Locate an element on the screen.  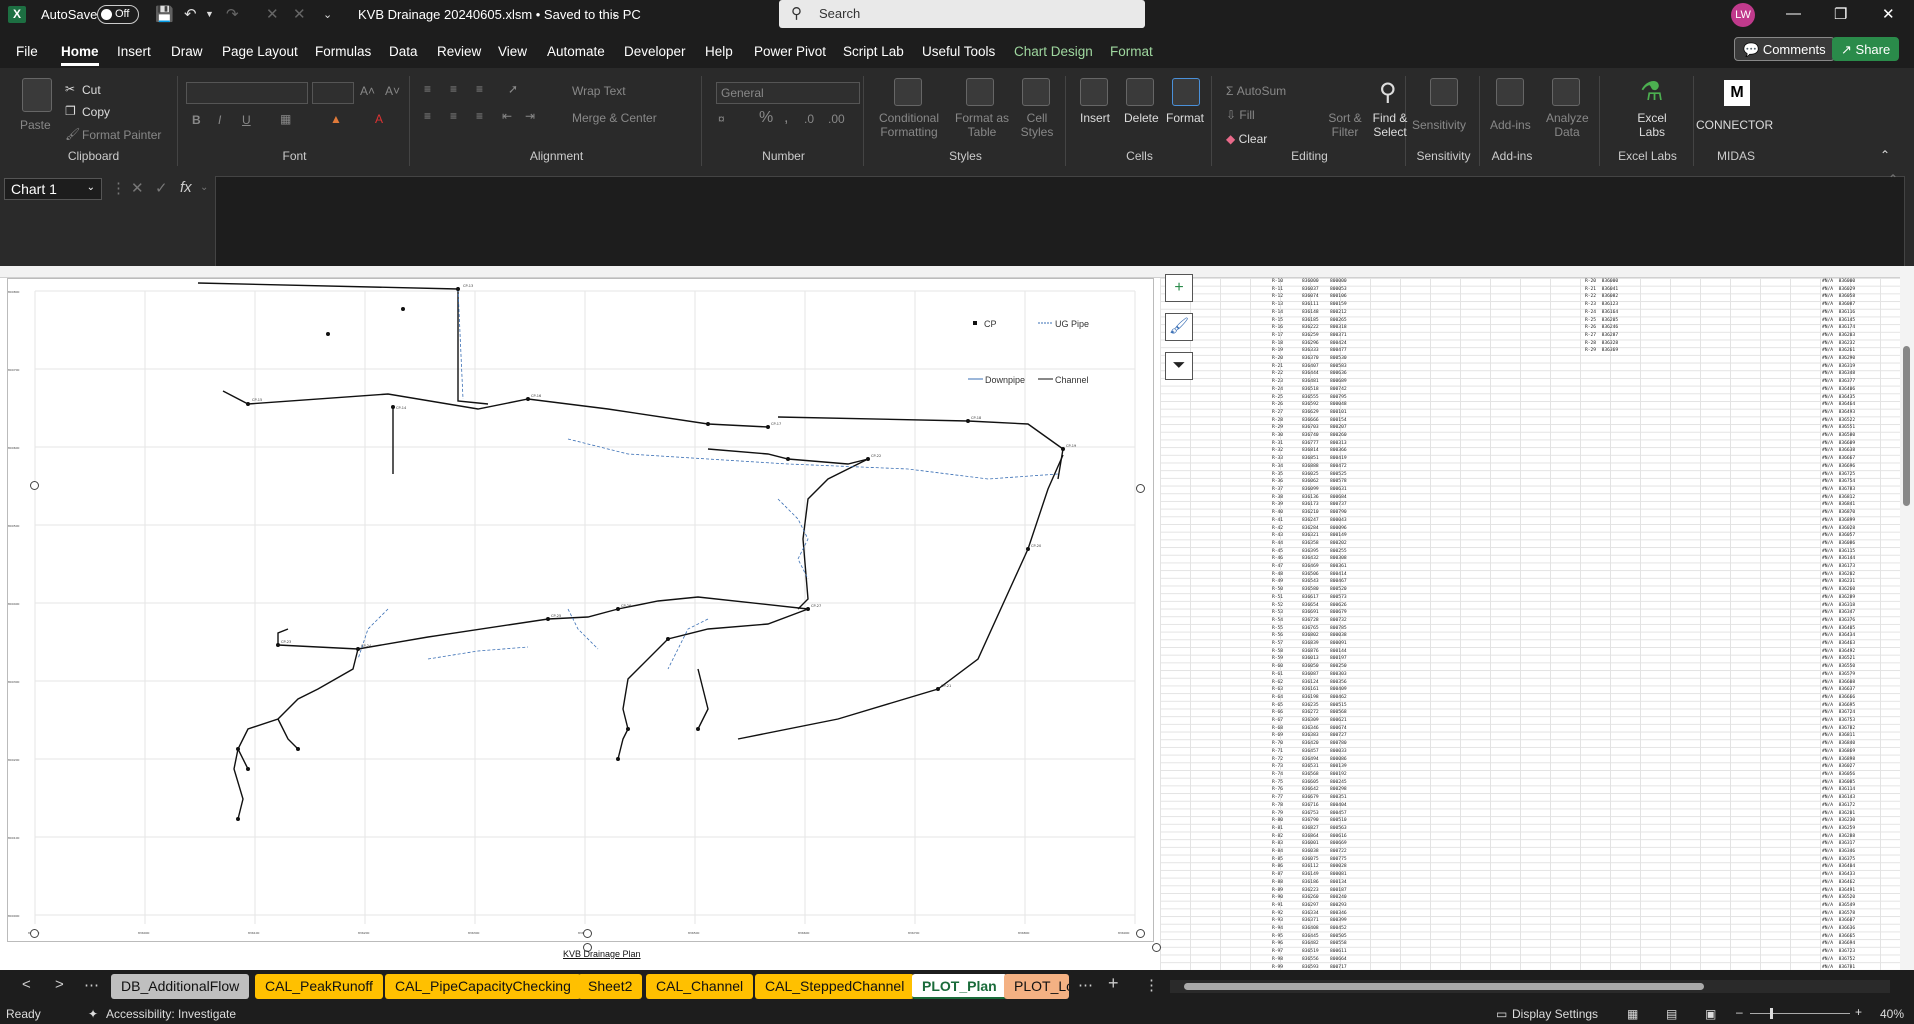
cell-styles-icon is located at coordinates (1036, 92).